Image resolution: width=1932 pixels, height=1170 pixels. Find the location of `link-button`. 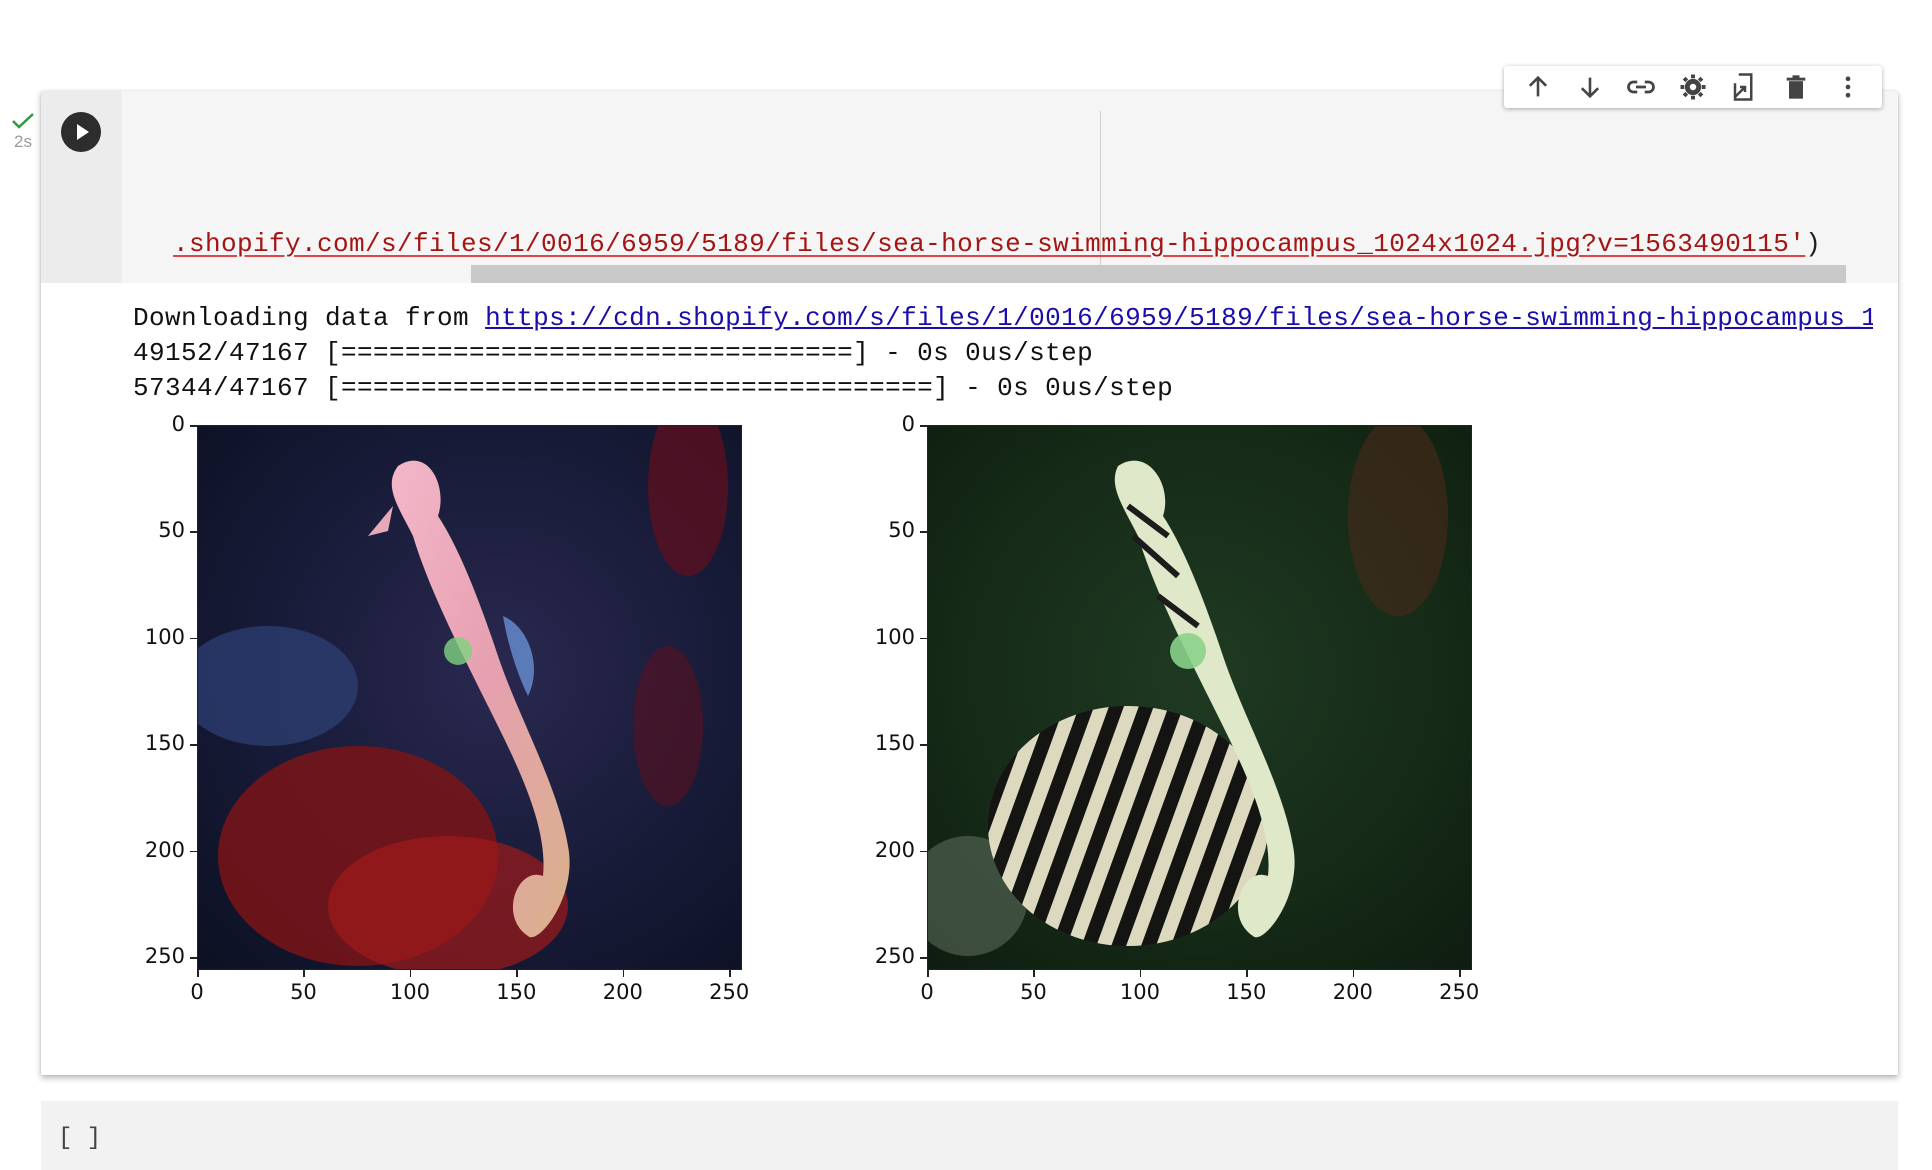

link-button is located at coordinates (1641, 87).